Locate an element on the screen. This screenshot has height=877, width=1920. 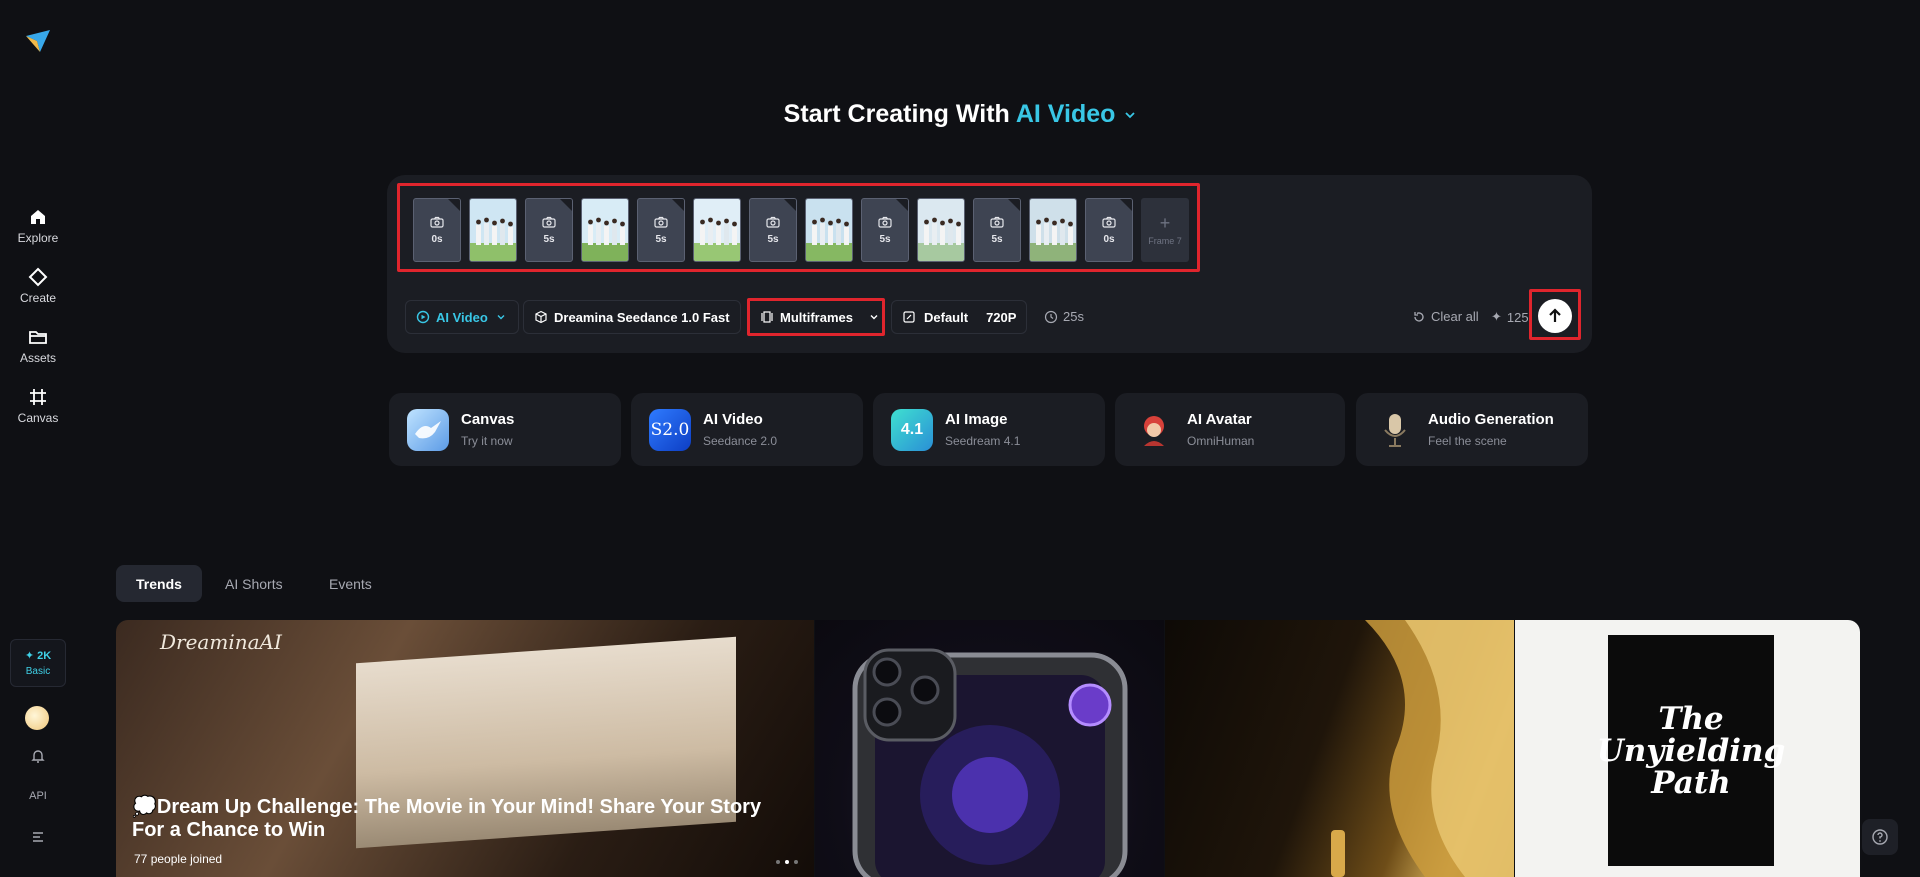
avatar-character-icon is located at coordinates (1154, 430).